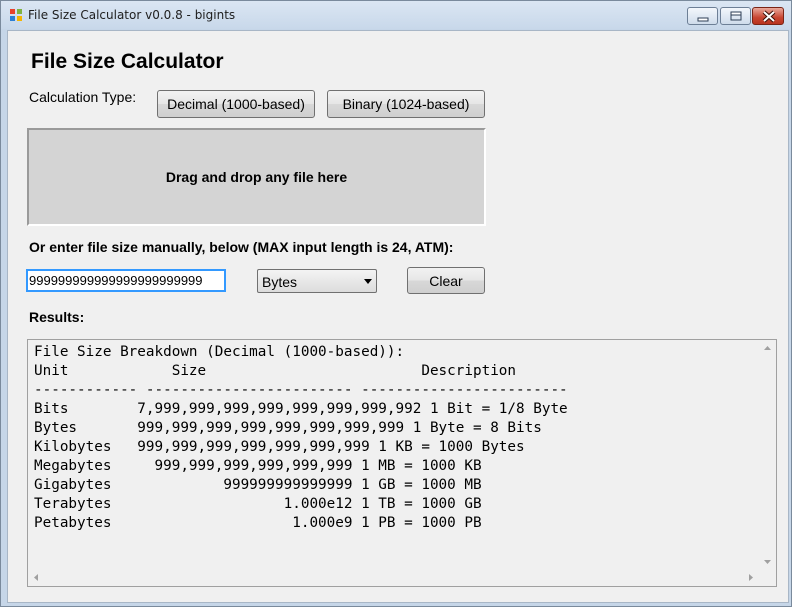  What do you see at coordinates (127, 61) in the screenshot?
I see `page-title: File Size Calculator` at bounding box center [127, 61].